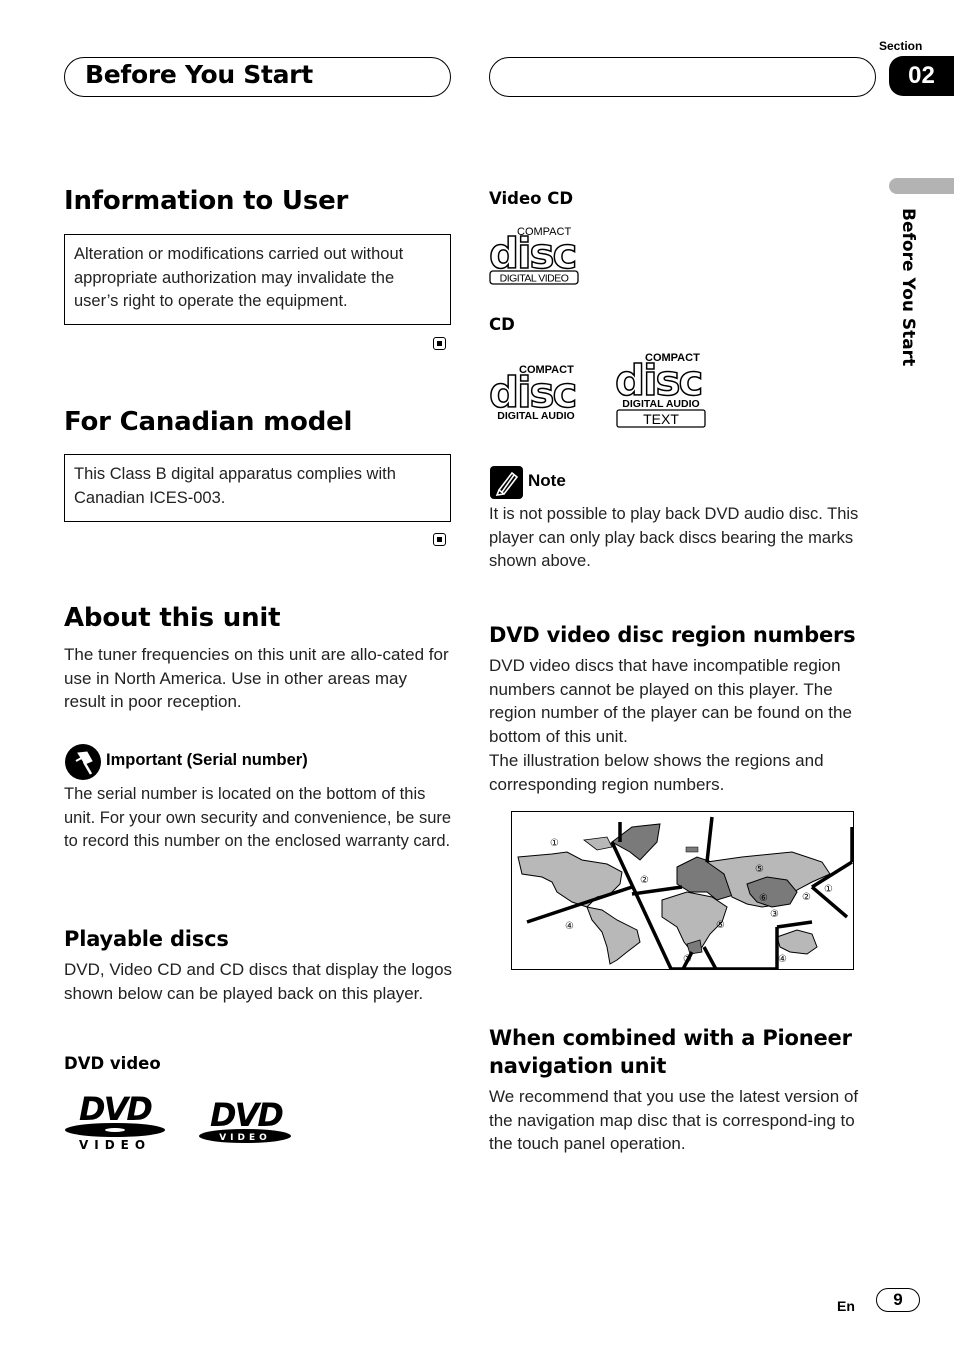 The image size is (954, 1352). Describe the element at coordinates (112, 1063) in the screenshot. I see `dvd-video-label: DVD video` at that location.